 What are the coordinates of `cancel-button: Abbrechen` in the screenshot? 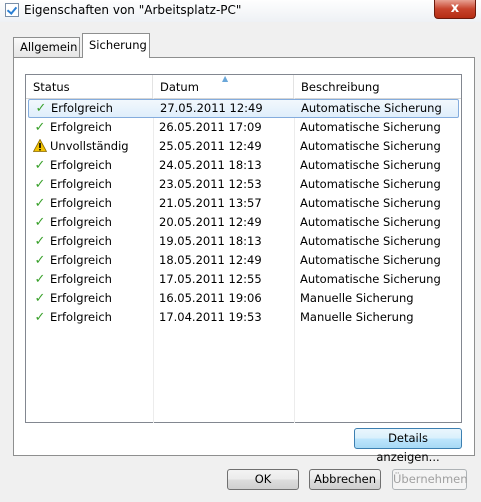 It's located at (345, 479).